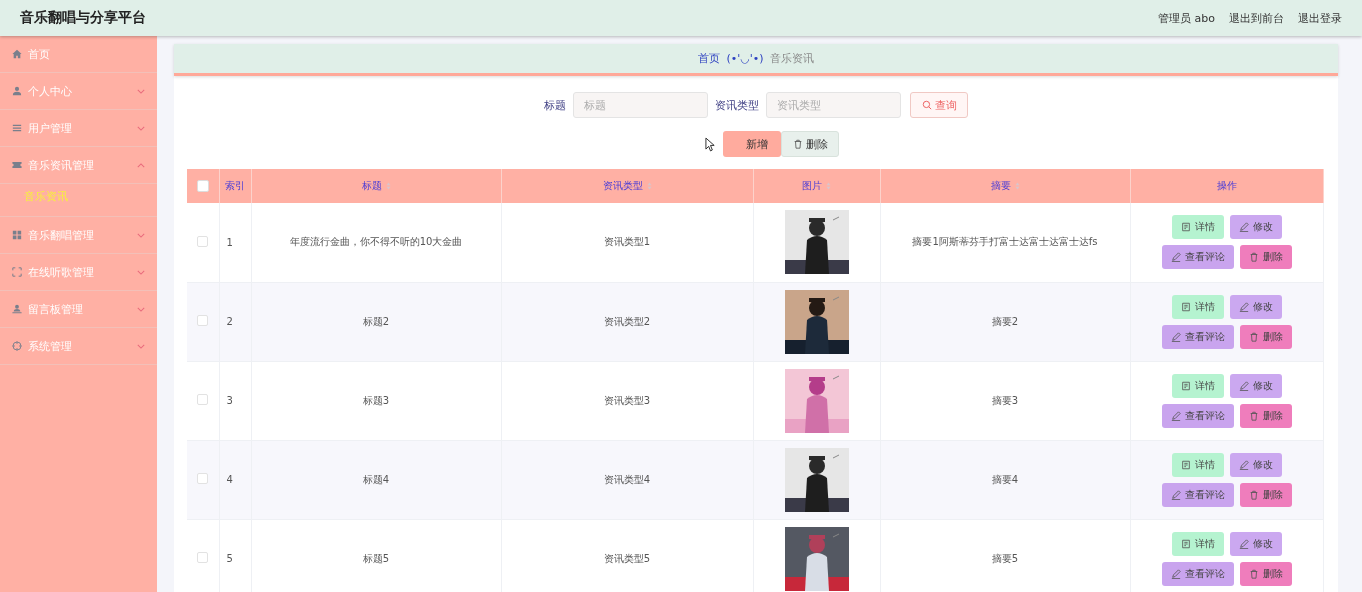 This screenshot has height=592, width=1362. What do you see at coordinates (1005, 400) in the screenshot?
I see `table-cell: 摘要3` at bounding box center [1005, 400].